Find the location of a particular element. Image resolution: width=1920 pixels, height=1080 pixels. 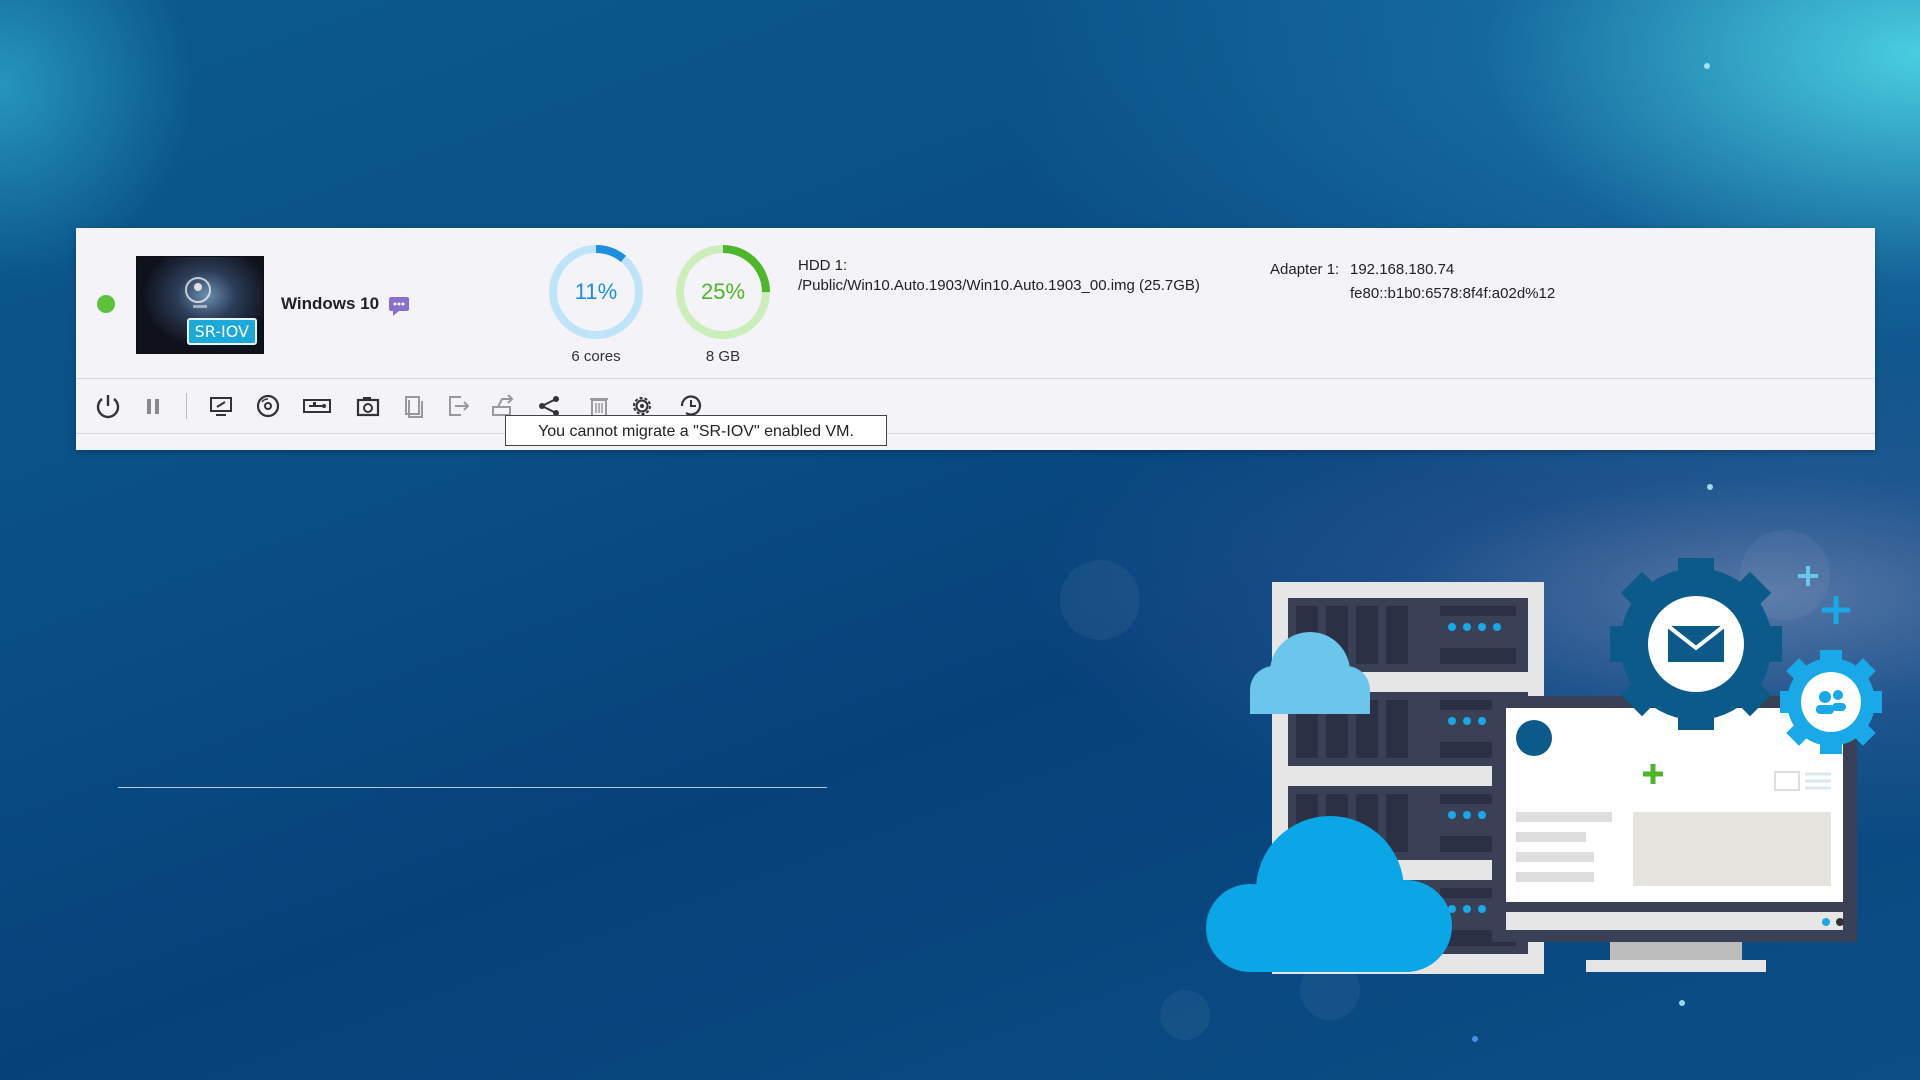

monitor-icon is located at coordinates (221, 406).